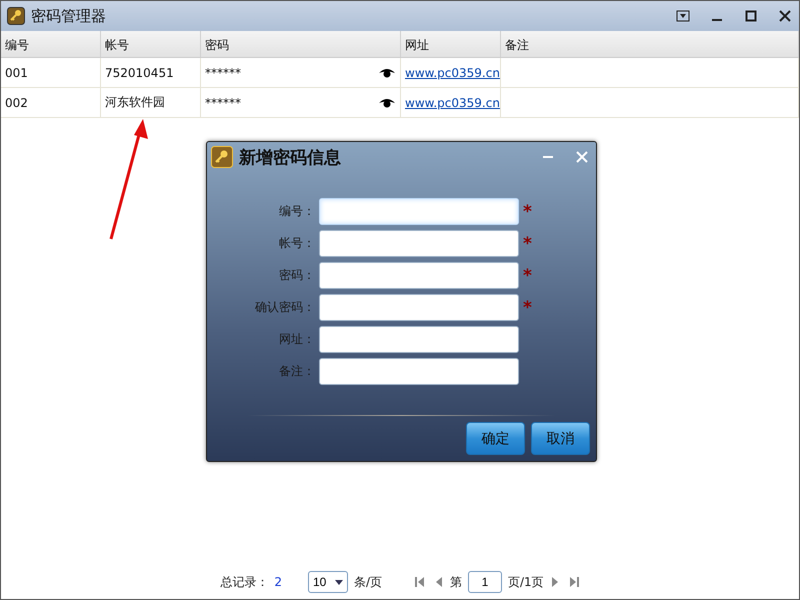  Describe the element at coordinates (683, 16) in the screenshot. I see `dropdown-icon` at that location.